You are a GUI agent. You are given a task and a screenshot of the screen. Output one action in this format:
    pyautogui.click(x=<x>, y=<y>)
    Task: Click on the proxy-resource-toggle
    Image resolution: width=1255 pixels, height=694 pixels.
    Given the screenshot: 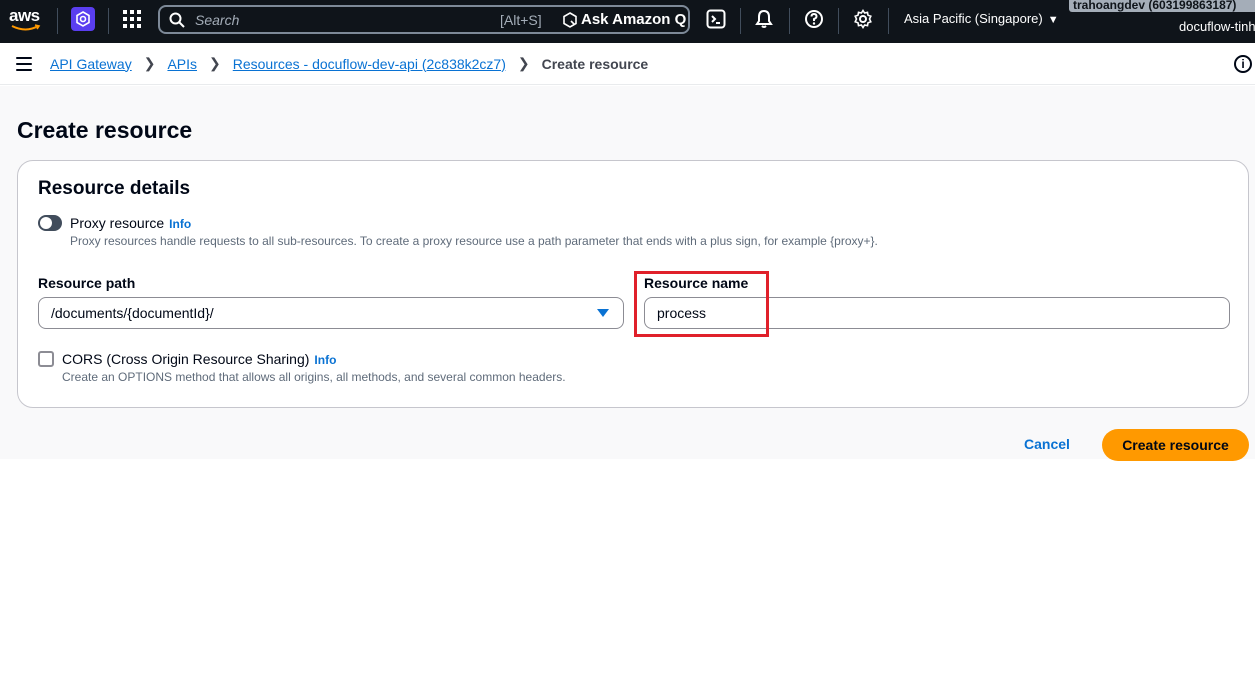 What is the action you would take?
    pyautogui.click(x=50, y=223)
    